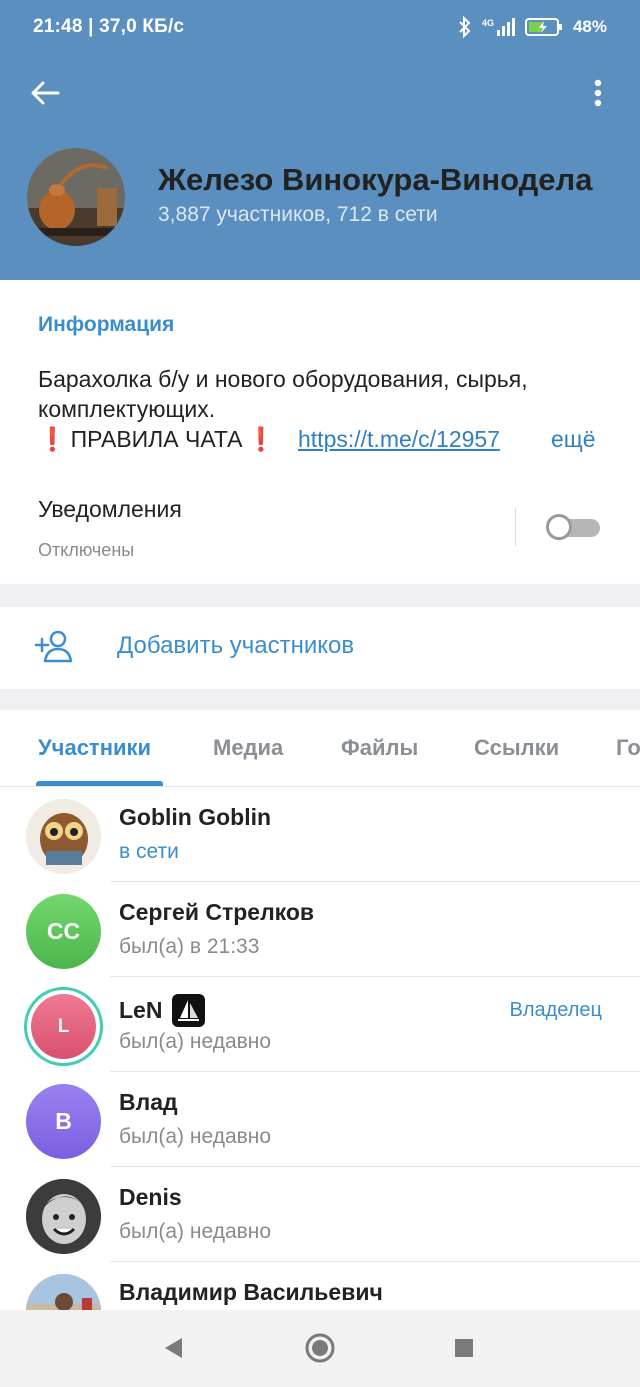  What do you see at coordinates (217, 912) in the screenshot?
I see `member-name: Сергей Стрелков` at bounding box center [217, 912].